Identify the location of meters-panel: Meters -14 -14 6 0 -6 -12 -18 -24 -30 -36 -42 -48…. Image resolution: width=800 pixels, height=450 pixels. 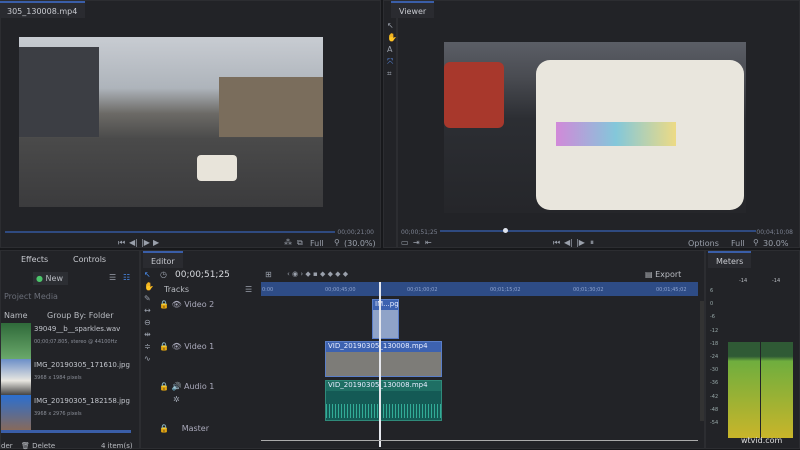
(752, 349).